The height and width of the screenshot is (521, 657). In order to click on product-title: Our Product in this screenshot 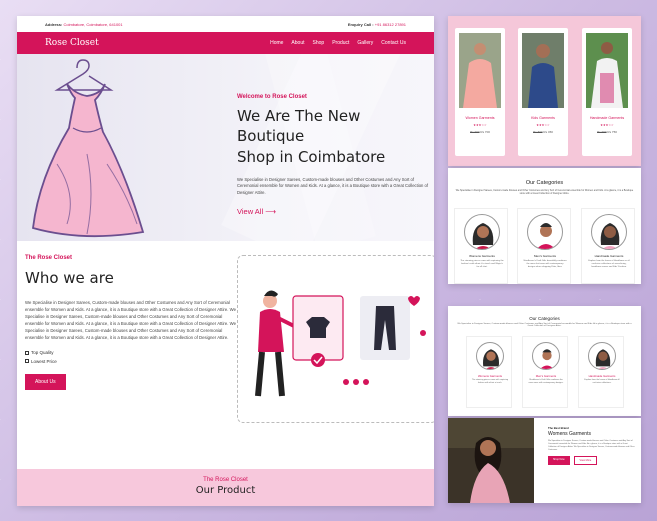, I will do `click(225, 490)`.